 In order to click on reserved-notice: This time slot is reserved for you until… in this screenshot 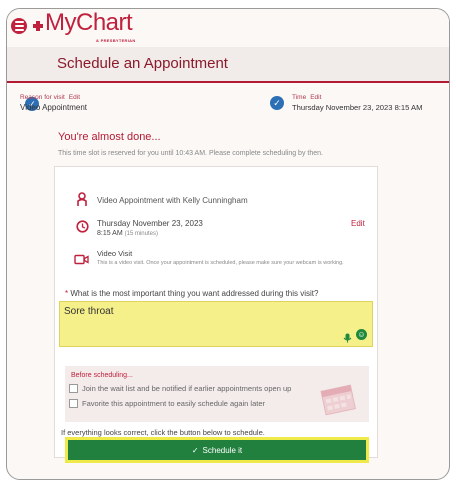, I will do `click(190, 153)`.